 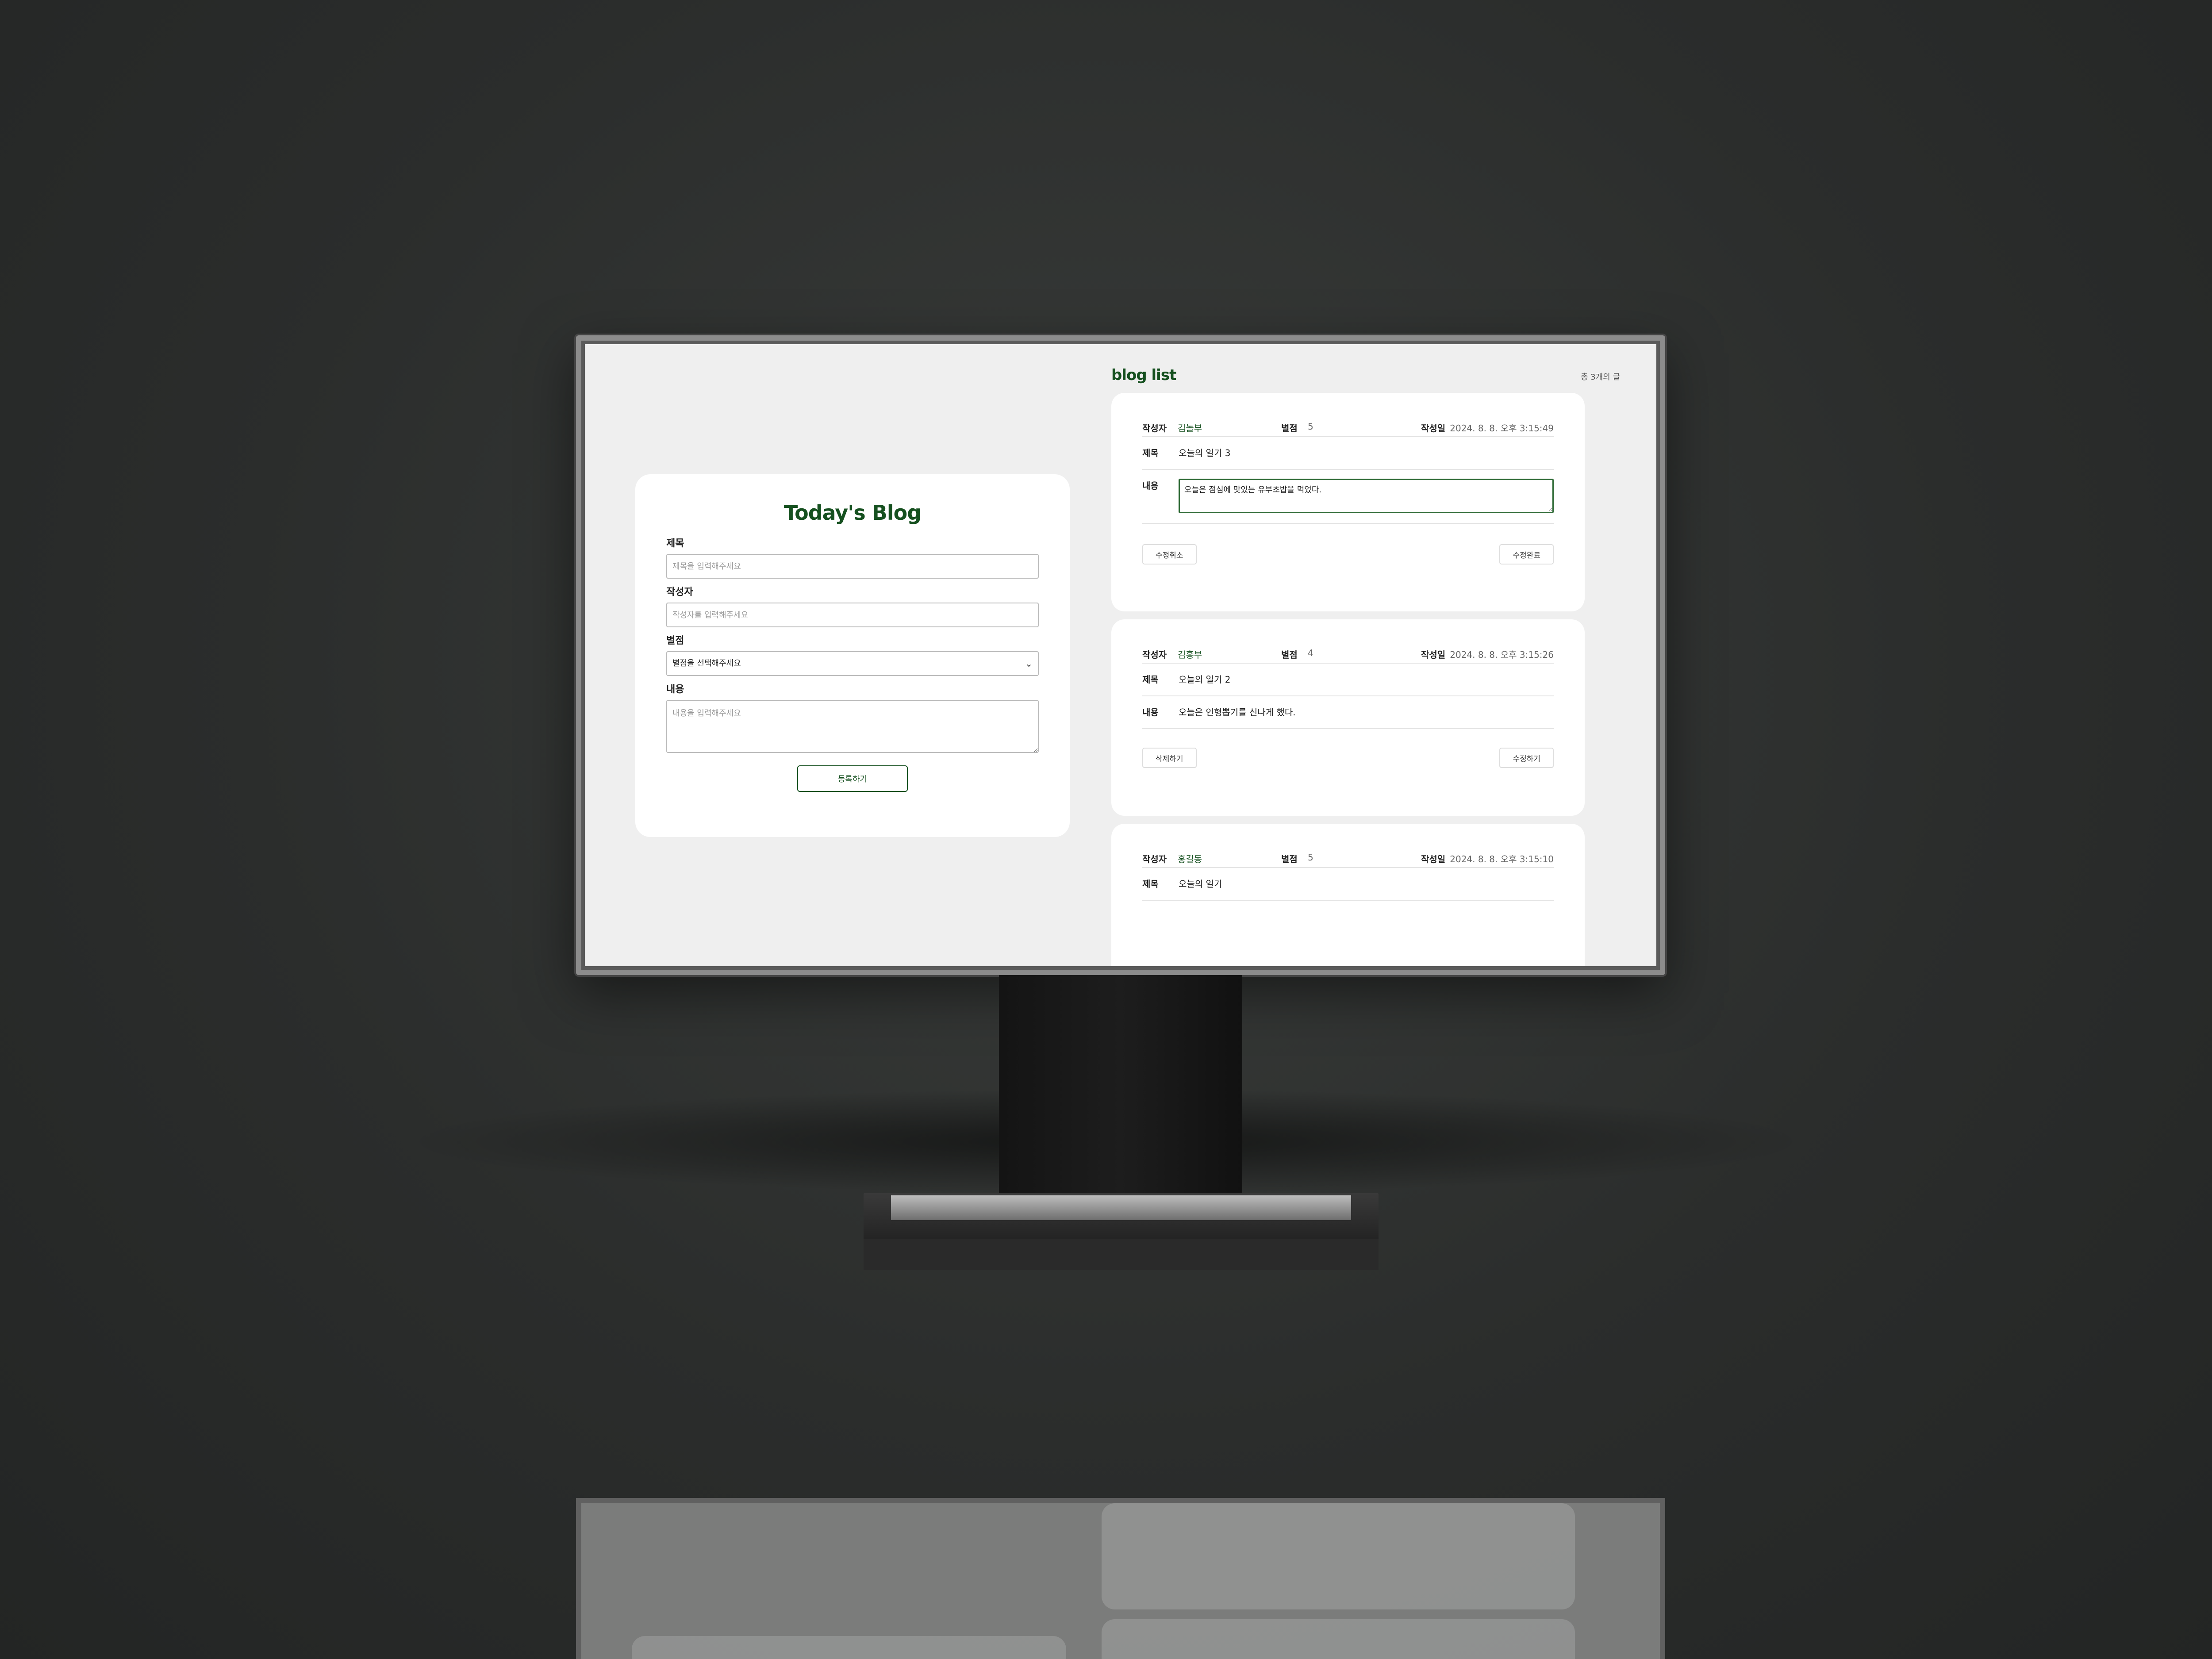 I want to click on post-title: 오늘의 일기, so click(x=1201, y=884).